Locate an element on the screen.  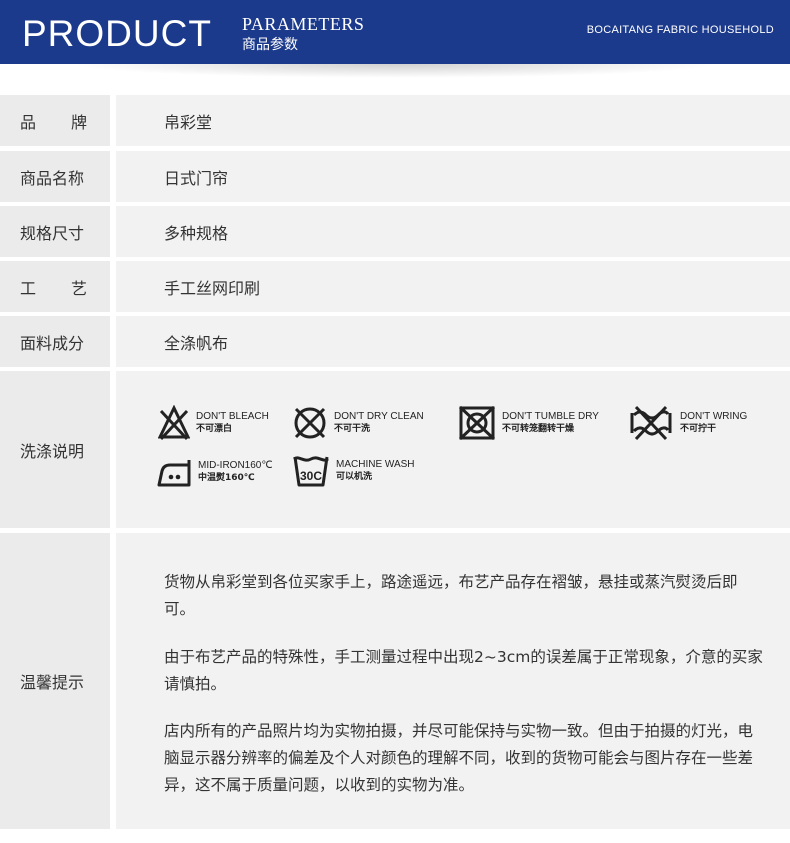
param-value-size: 多种规格 is located at coordinates (453, 231).